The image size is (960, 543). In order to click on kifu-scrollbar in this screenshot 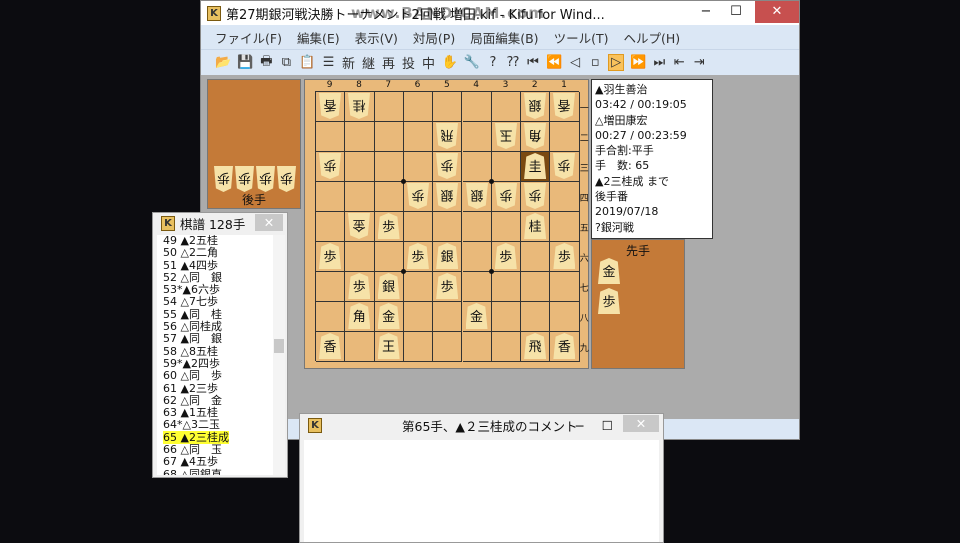, I will do `click(279, 355)`.